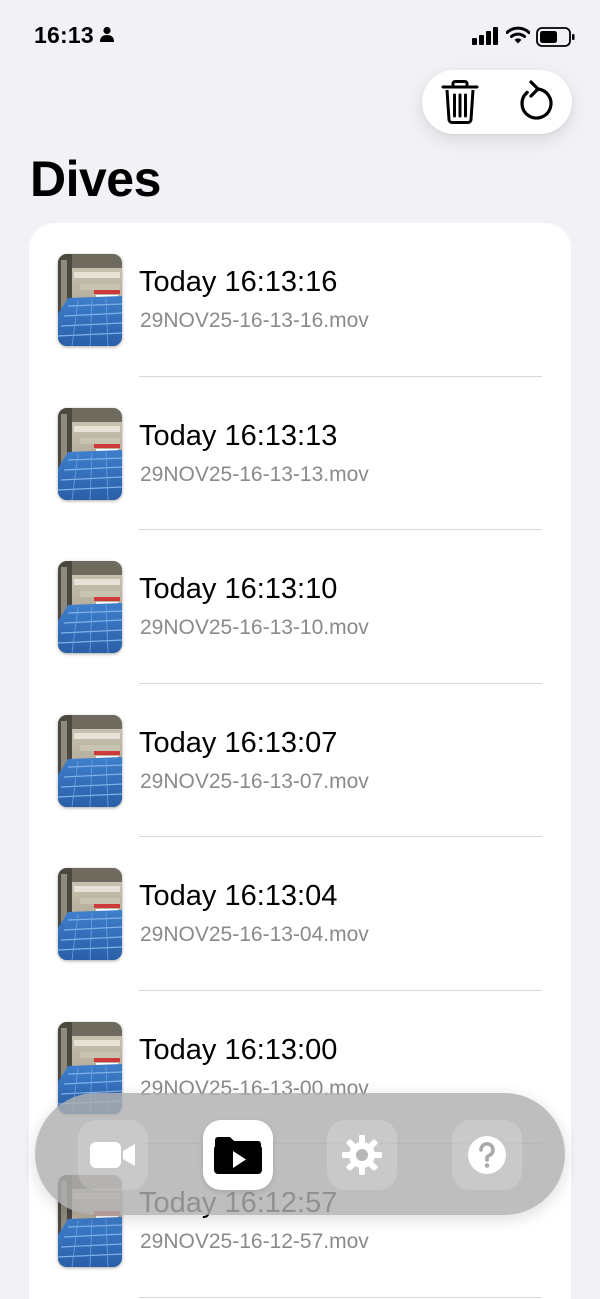 The width and height of the screenshot is (600, 1299). Describe the element at coordinates (300, 300) in the screenshot. I see `list-item: Today 16:13:16 29NOV25-16-13-16.mov` at that location.